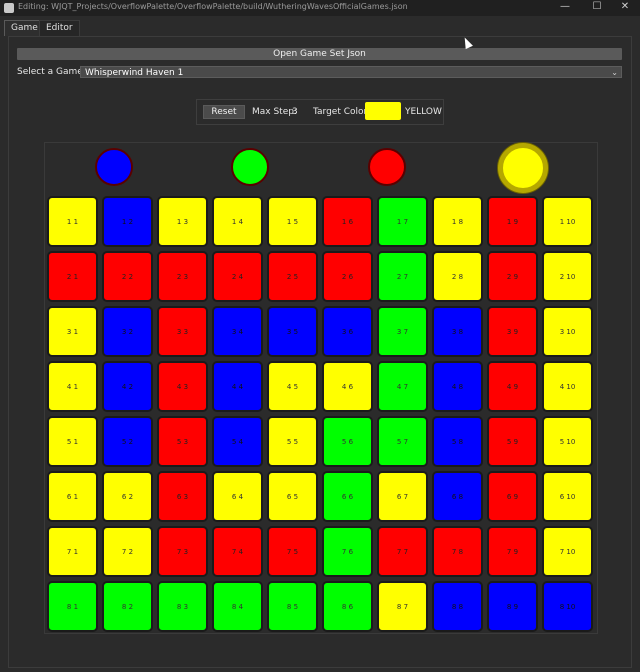  I want to click on grid-cell: 1 4, so click(237, 221).